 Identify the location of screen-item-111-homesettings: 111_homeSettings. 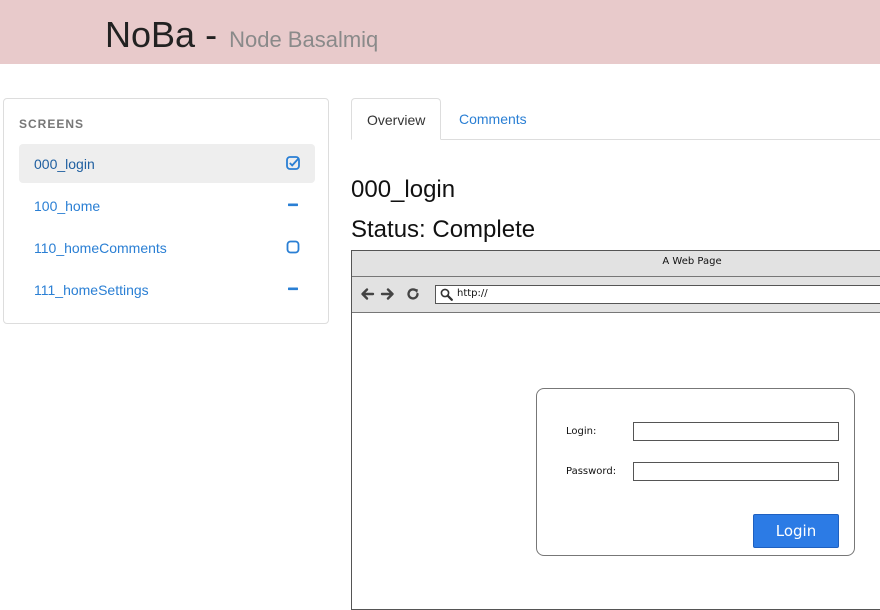
(167, 289).